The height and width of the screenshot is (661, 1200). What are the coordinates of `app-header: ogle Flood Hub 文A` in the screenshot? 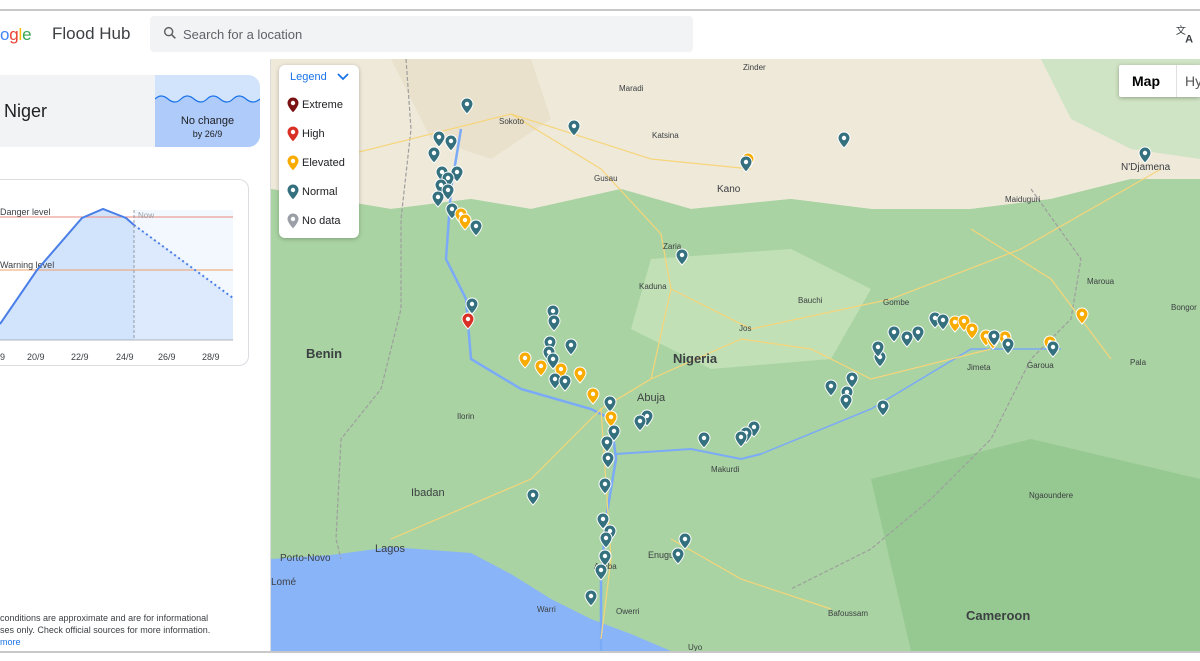 It's located at (600, 35).